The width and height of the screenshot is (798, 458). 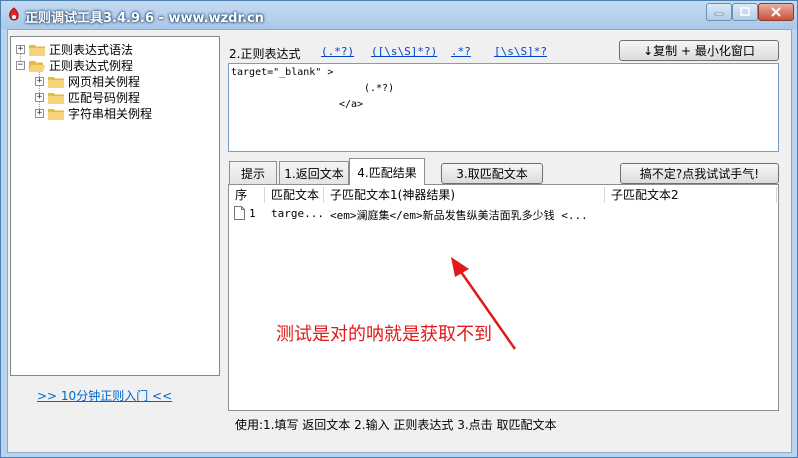 I want to click on tab-source-text: 1.返回文本, so click(x=314, y=172).